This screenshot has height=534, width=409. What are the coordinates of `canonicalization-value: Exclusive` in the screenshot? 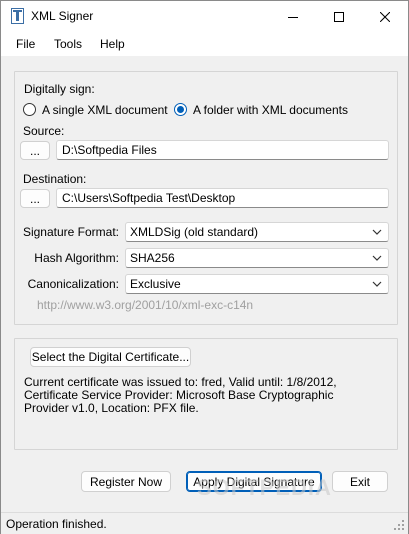 It's located at (155, 284).